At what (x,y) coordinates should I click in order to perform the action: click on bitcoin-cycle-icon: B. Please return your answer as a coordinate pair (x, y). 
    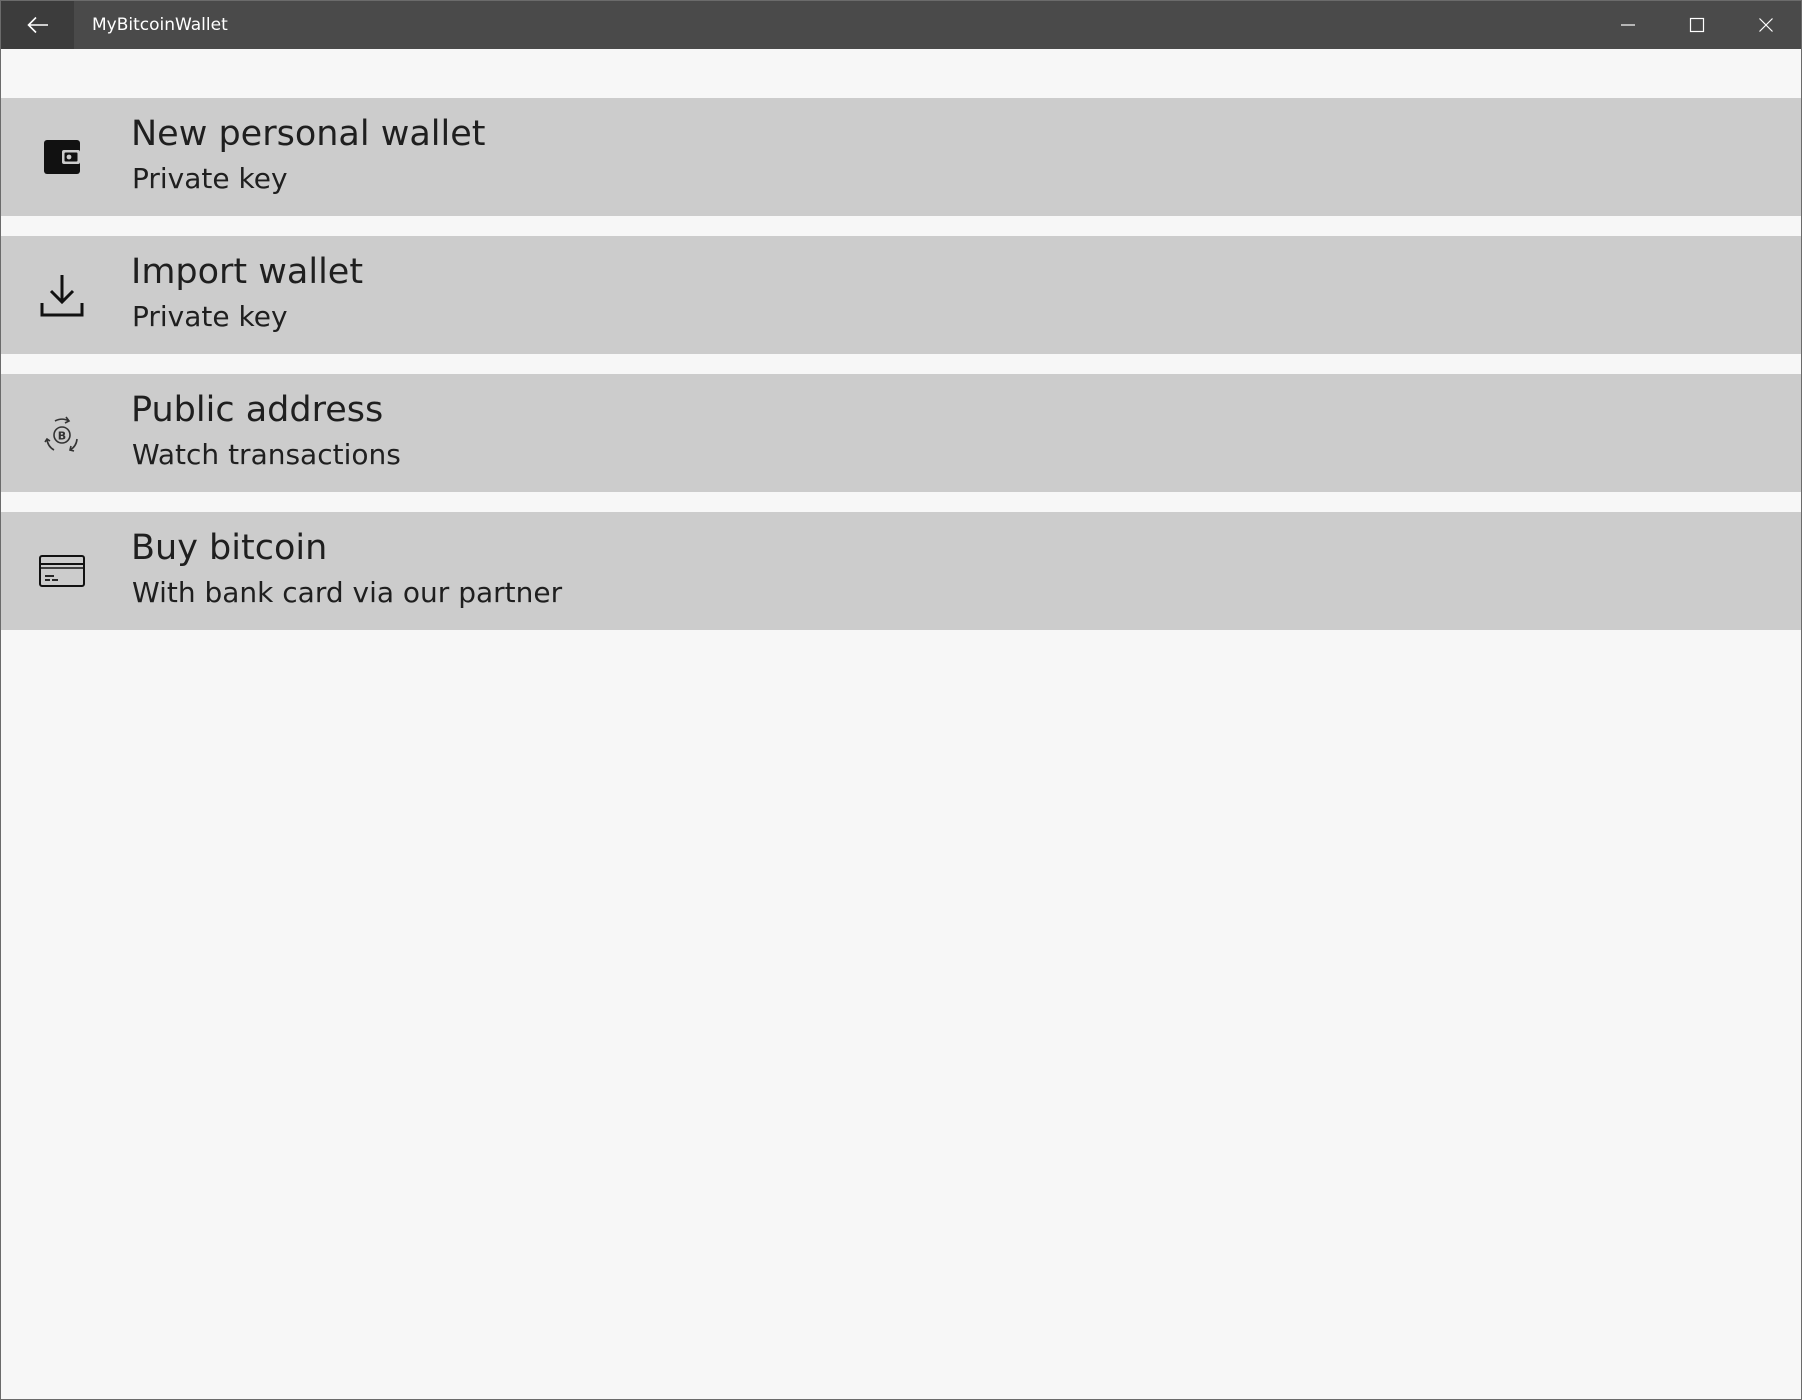
    Looking at the image, I should click on (62, 433).